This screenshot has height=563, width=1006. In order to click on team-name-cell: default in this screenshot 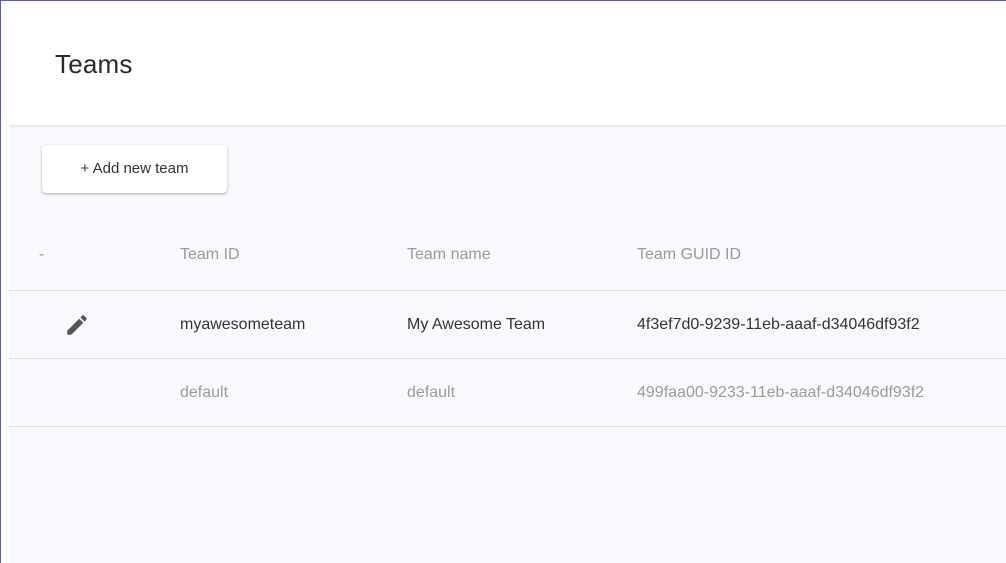, I will do `click(522, 392)`.